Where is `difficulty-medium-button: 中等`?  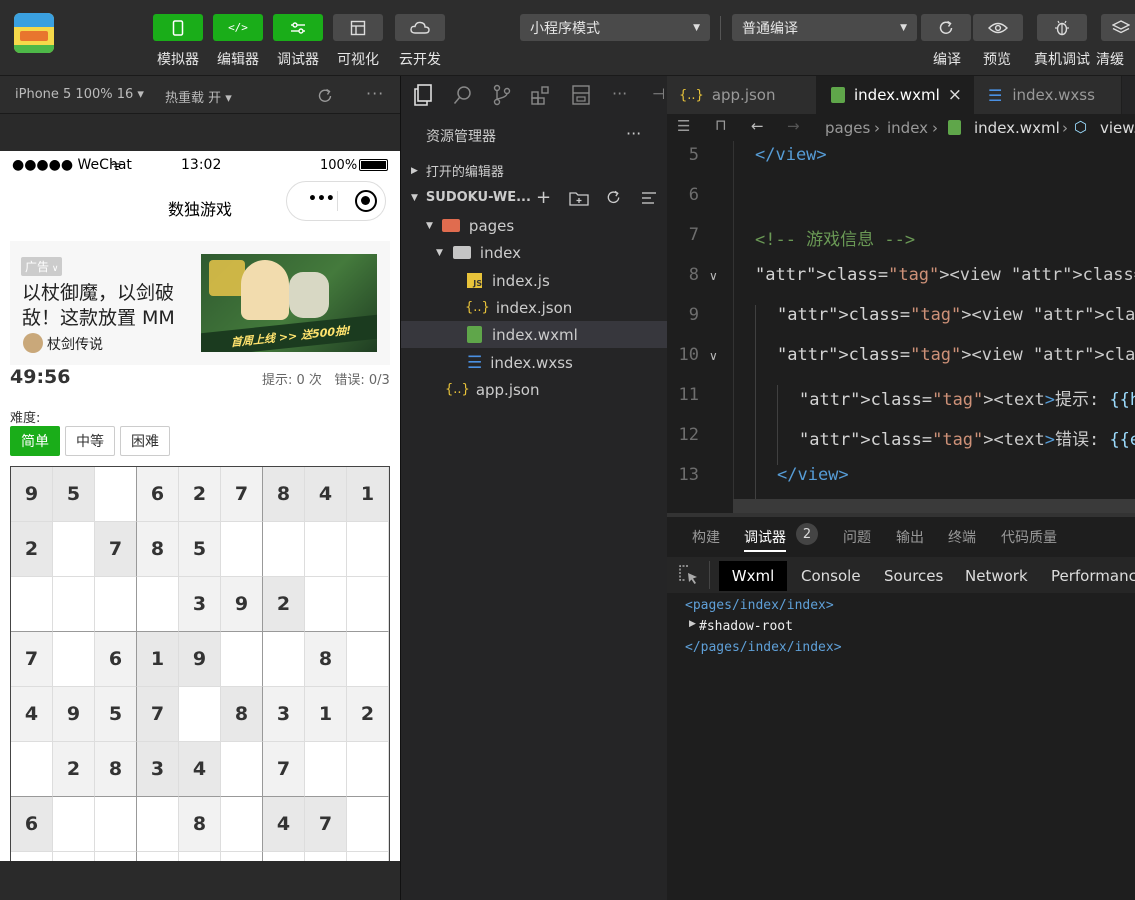 difficulty-medium-button: 中等 is located at coordinates (90, 441).